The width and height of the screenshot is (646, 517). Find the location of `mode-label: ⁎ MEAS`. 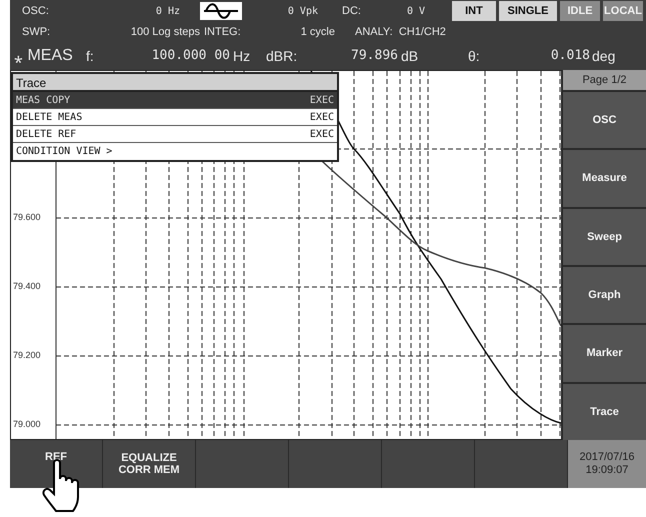

mode-label: ⁎ MEAS is located at coordinates (42, 56).